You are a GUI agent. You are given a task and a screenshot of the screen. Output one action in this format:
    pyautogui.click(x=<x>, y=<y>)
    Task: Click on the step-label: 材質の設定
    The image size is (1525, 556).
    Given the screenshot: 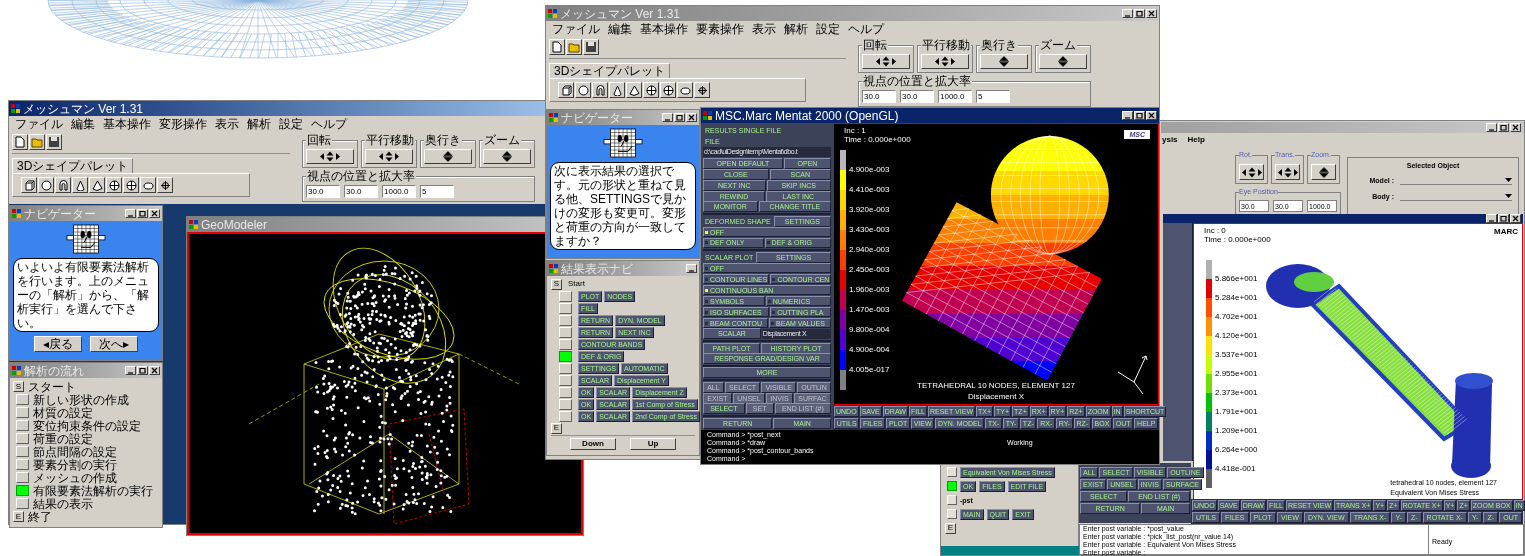 What is the action you would take?
    pyautogui.click(x=63, y=412)
    